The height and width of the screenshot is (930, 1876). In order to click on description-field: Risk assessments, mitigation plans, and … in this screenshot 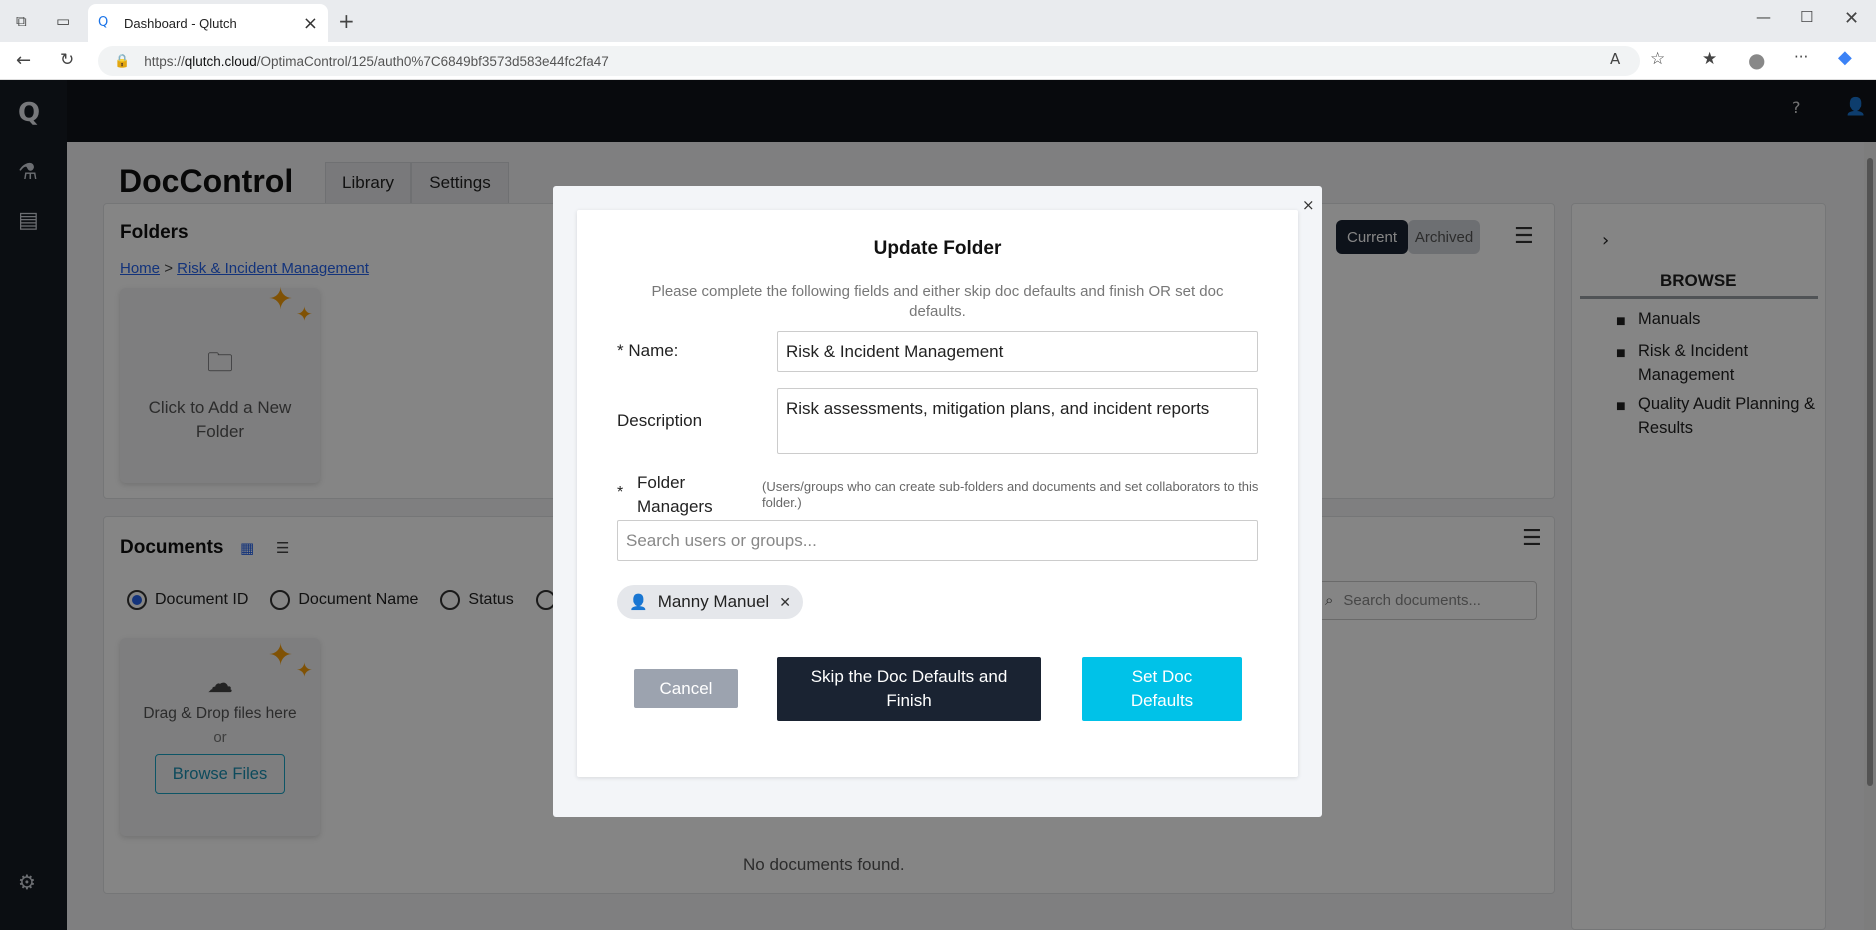, I will do `click(1017, 421)`.